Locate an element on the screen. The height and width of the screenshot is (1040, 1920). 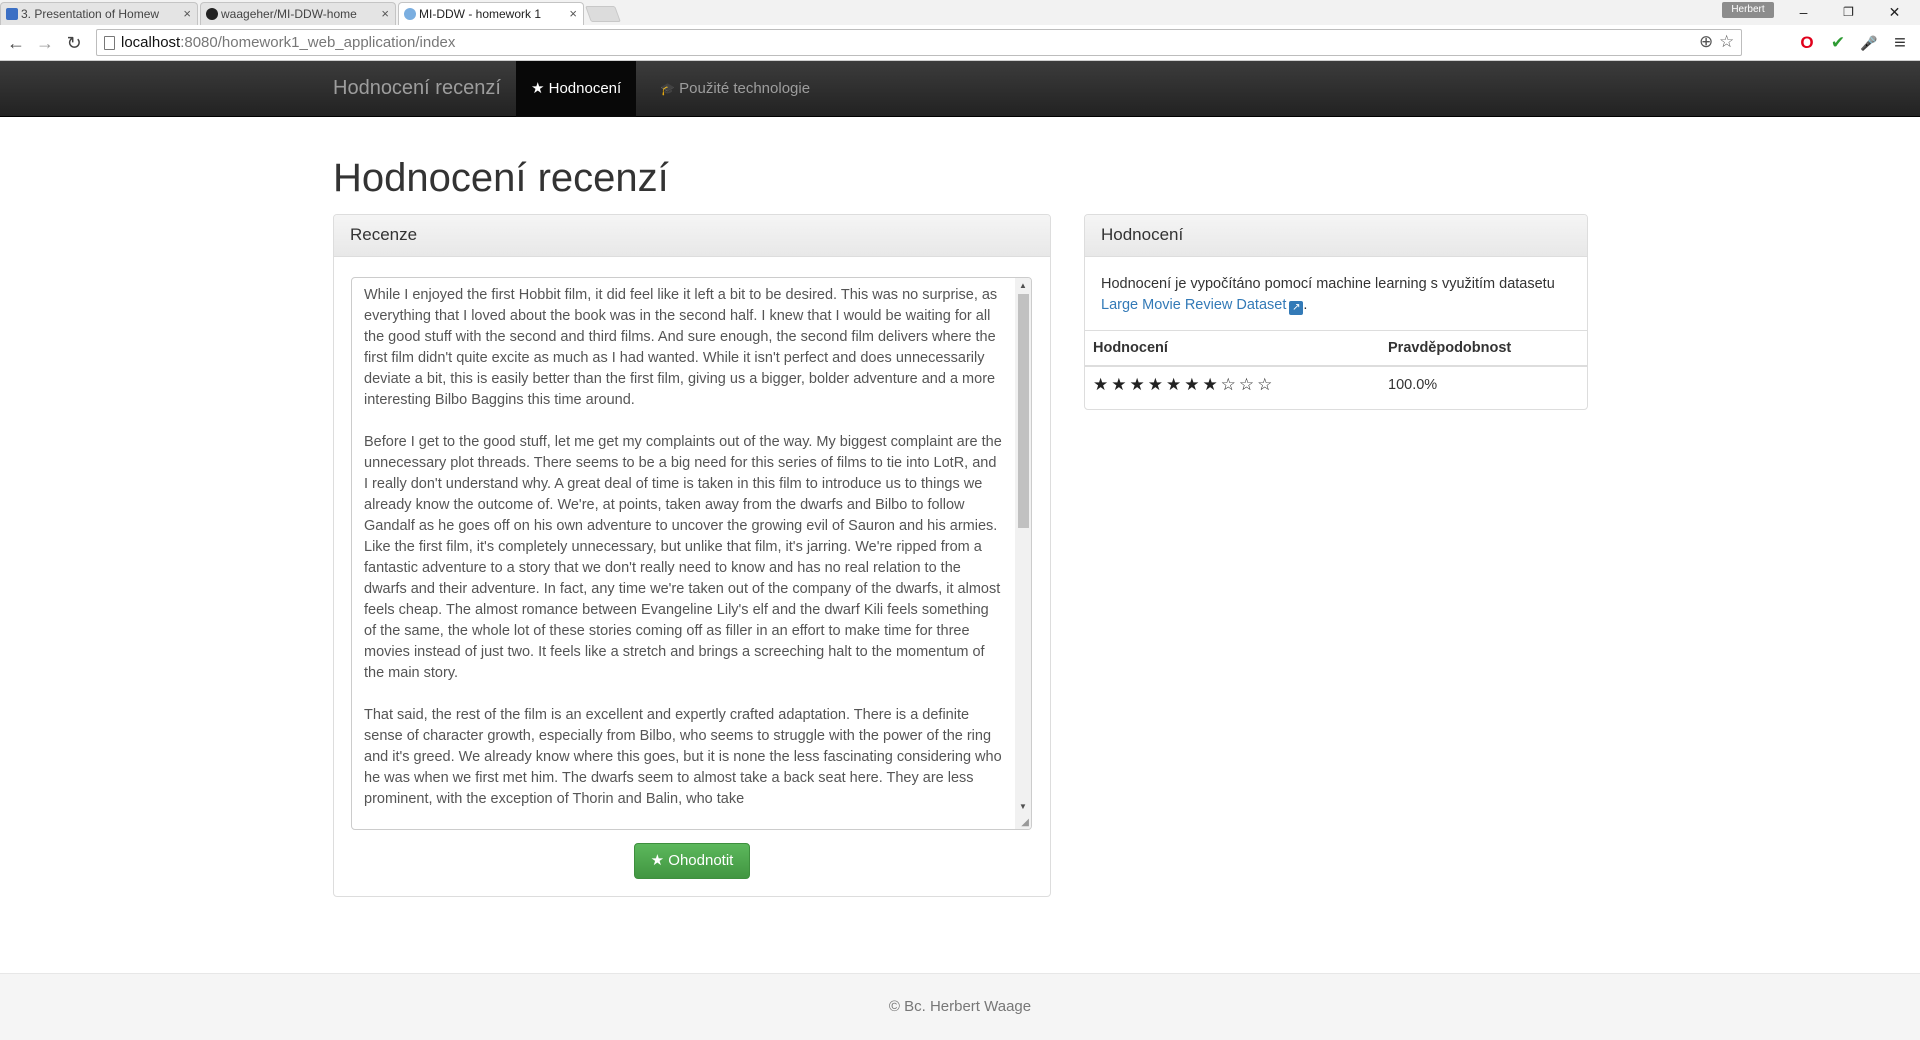
review-panel-heading: Recenze is located at coordinates (692, 236).